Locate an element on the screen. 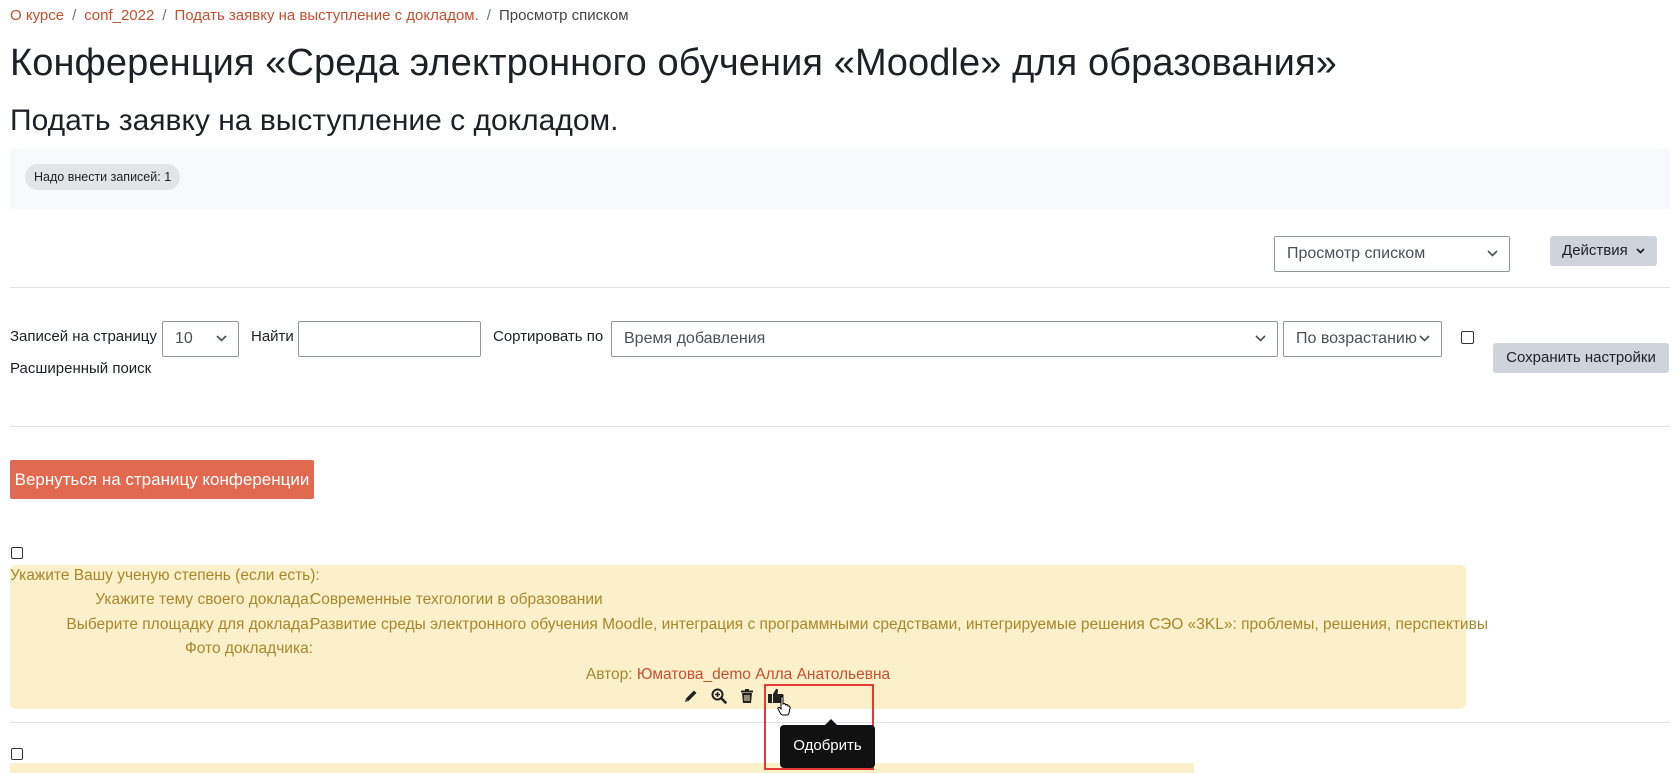  required-entries-badge: Надо внести записей: 1 is located at coordinates (103, 177).